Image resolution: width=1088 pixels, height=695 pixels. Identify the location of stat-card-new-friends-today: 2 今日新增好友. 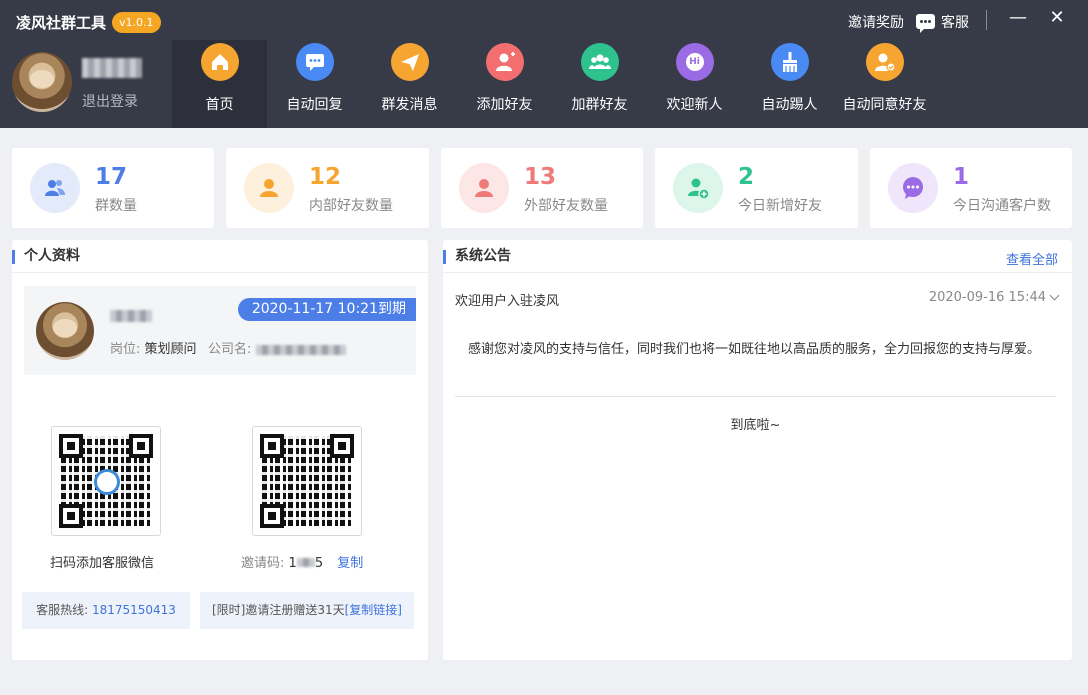
(756, 188).